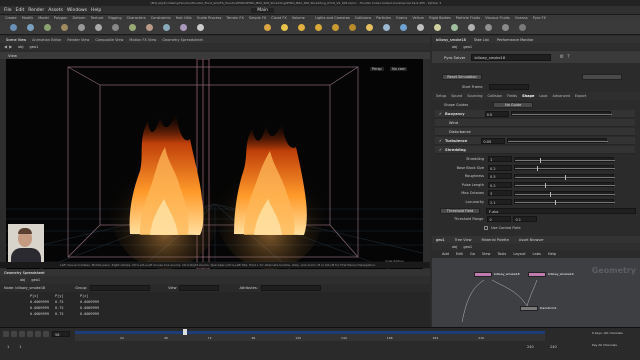  Describe the element at coordinates (399, 69) in the screenshot. I see `camera-menu: No cam` at that location.